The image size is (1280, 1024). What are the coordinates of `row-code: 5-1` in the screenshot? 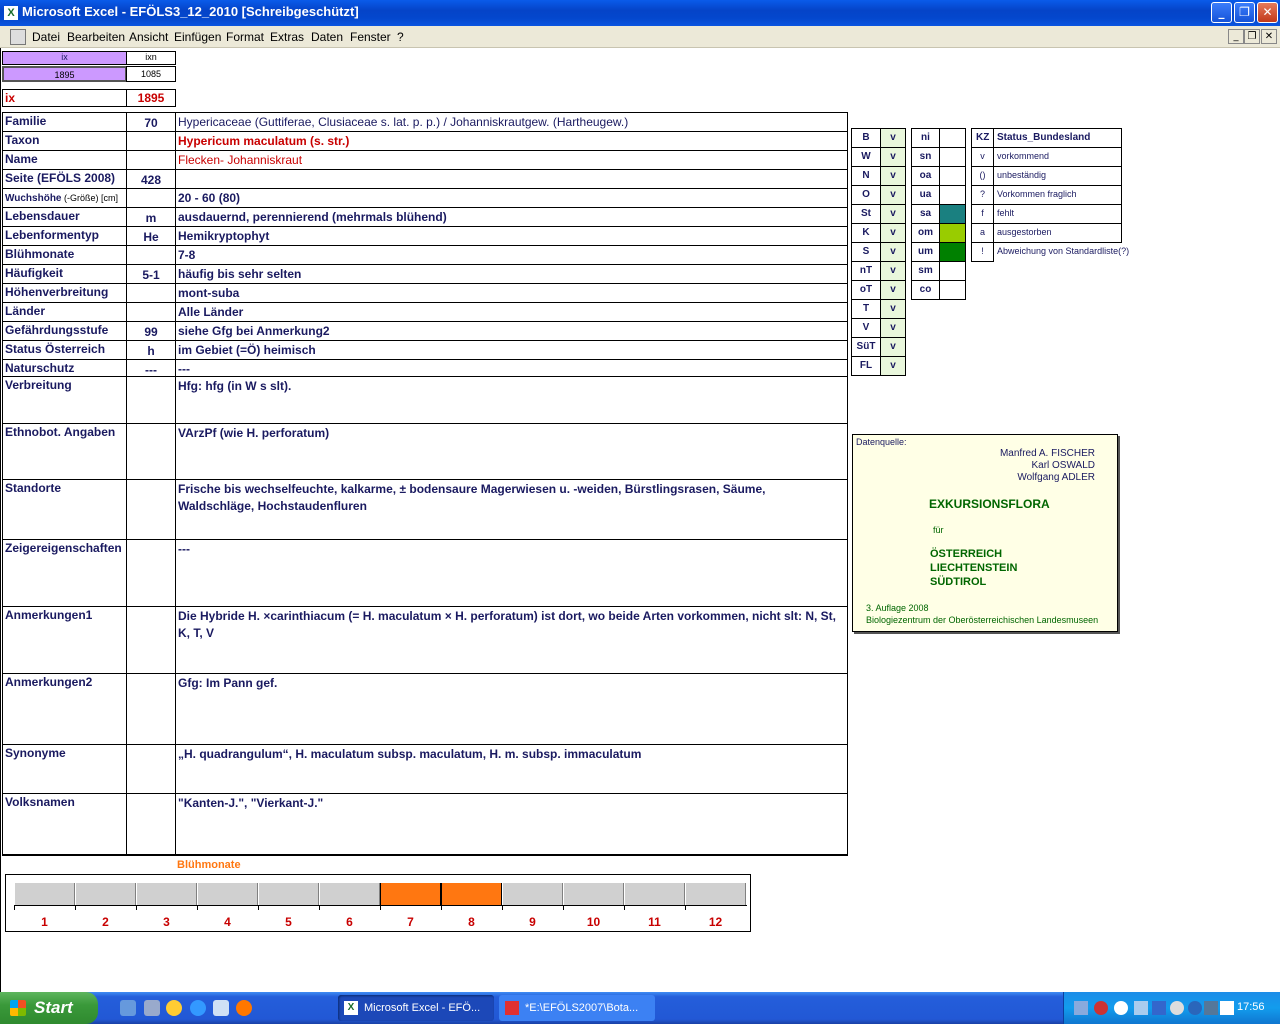 It's located at (151, 274).